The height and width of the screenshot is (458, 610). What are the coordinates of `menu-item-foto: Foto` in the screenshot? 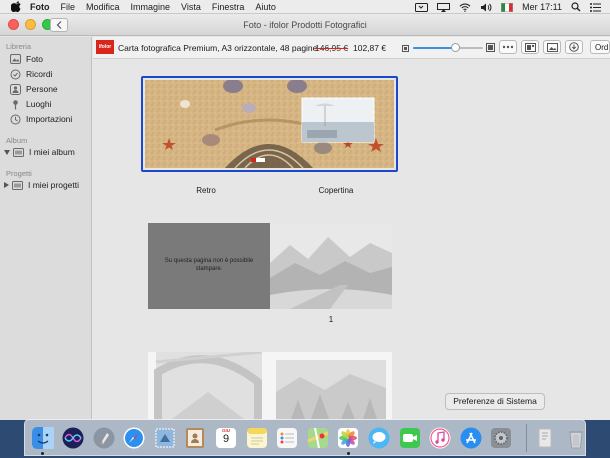 It's located at (40, 7).